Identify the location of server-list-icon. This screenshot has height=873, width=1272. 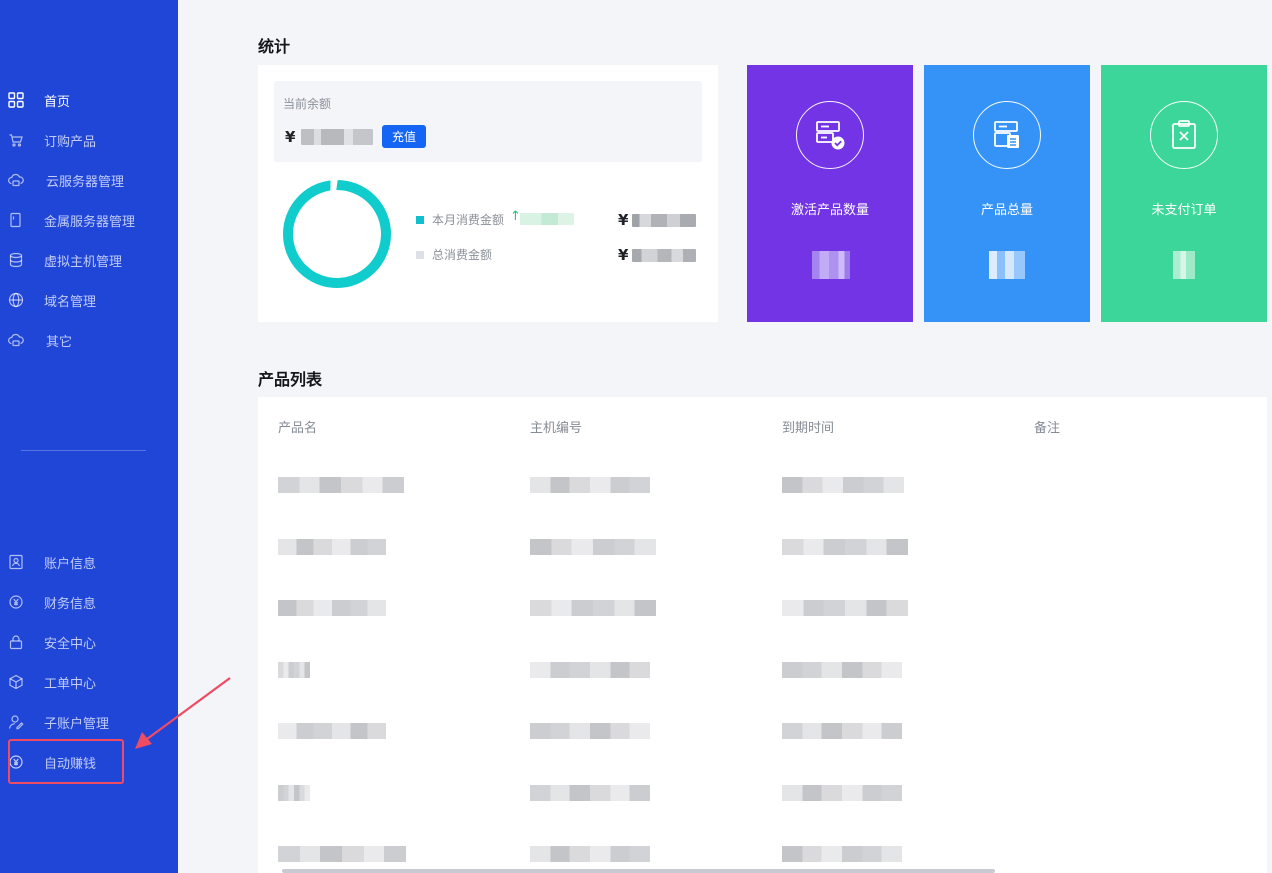
(1006, 134).